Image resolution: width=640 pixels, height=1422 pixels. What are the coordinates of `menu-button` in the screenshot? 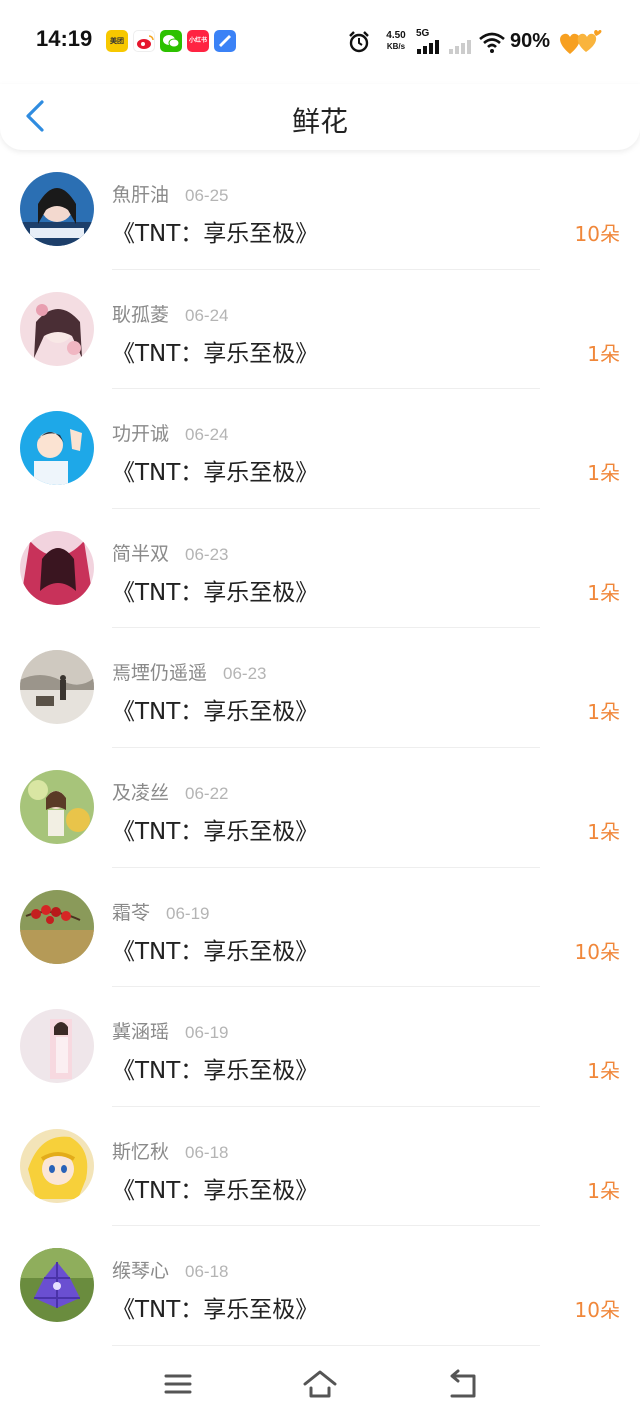 It's located at (178, 1384).